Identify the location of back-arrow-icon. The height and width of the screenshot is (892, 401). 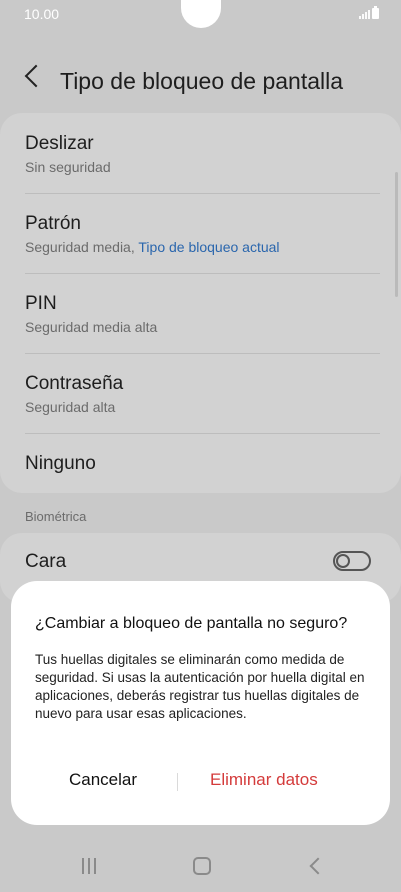
(36, 76).